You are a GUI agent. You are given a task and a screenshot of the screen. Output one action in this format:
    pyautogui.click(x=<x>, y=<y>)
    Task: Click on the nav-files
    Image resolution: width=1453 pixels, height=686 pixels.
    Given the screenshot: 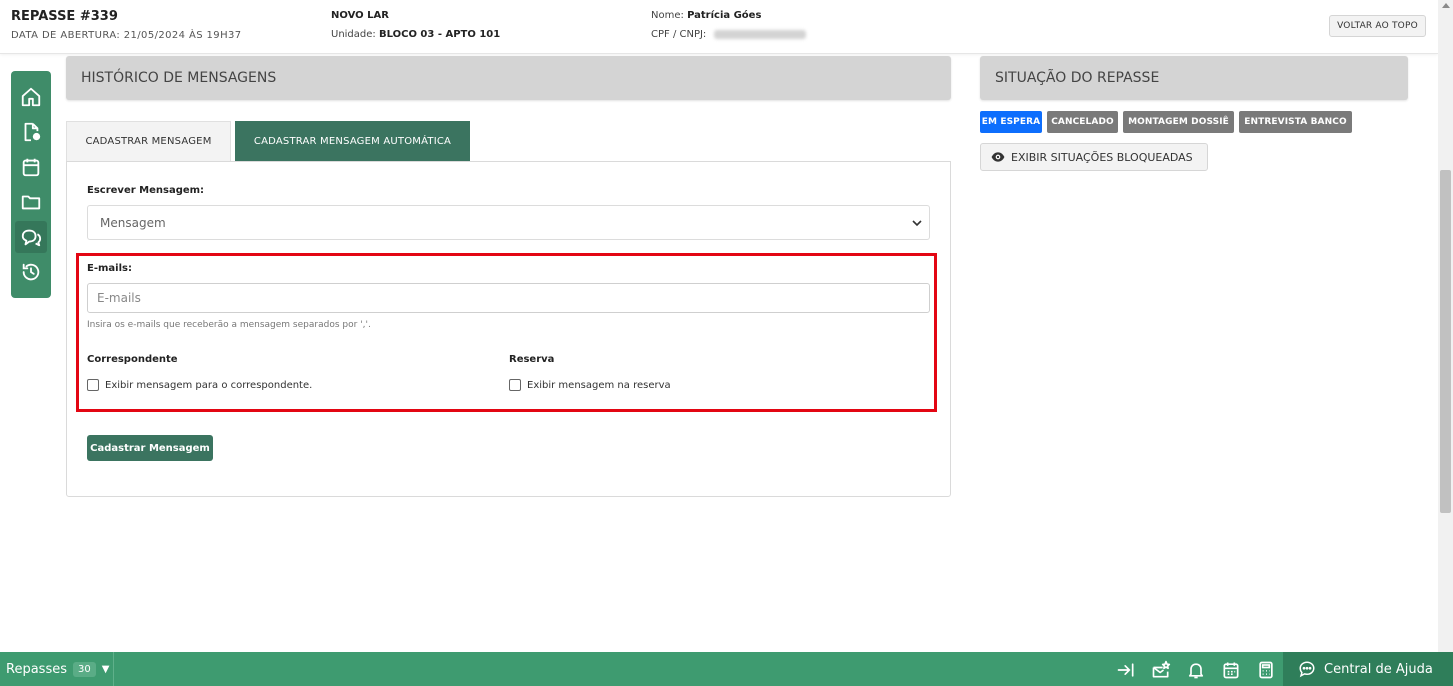 What is the action you would take?
    pyautogui.click(x=31, y=202)
    